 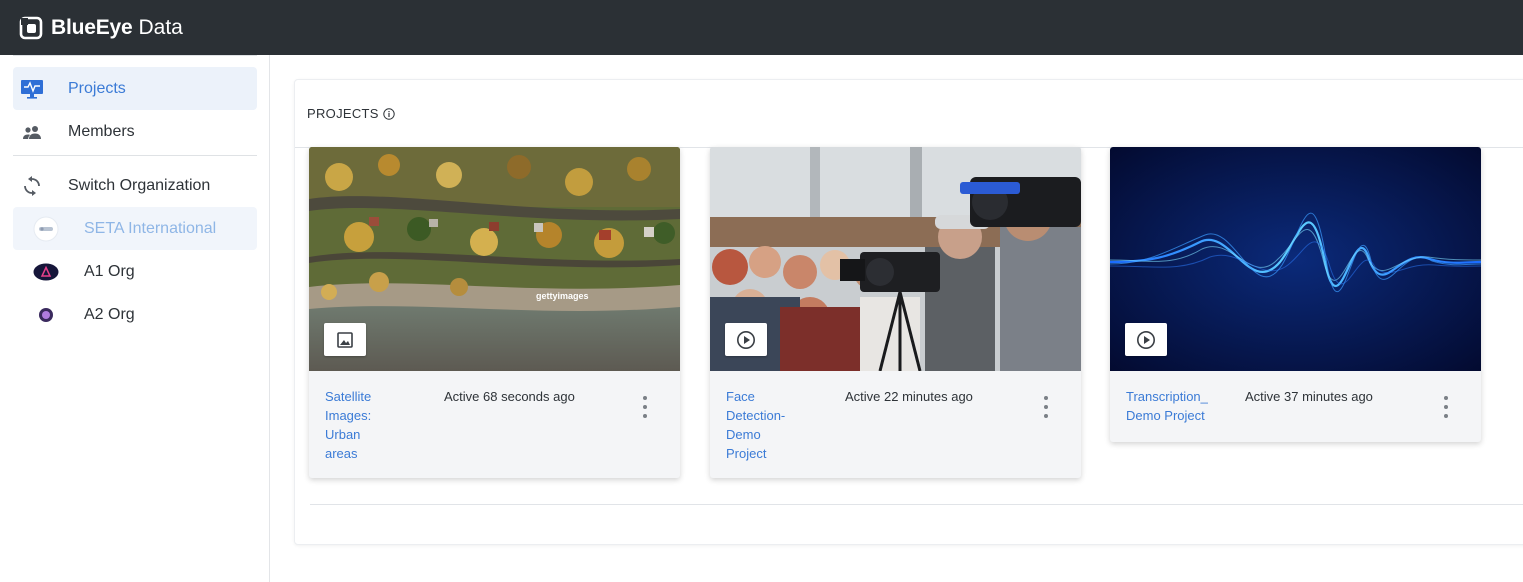 I want to click on members-icon, so click(x=32, y=132).